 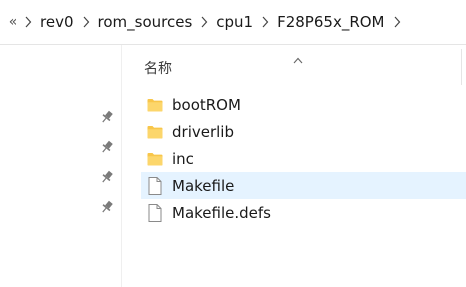 I want to click on item-name: Makefile.defs, so click(x=221, y=212).